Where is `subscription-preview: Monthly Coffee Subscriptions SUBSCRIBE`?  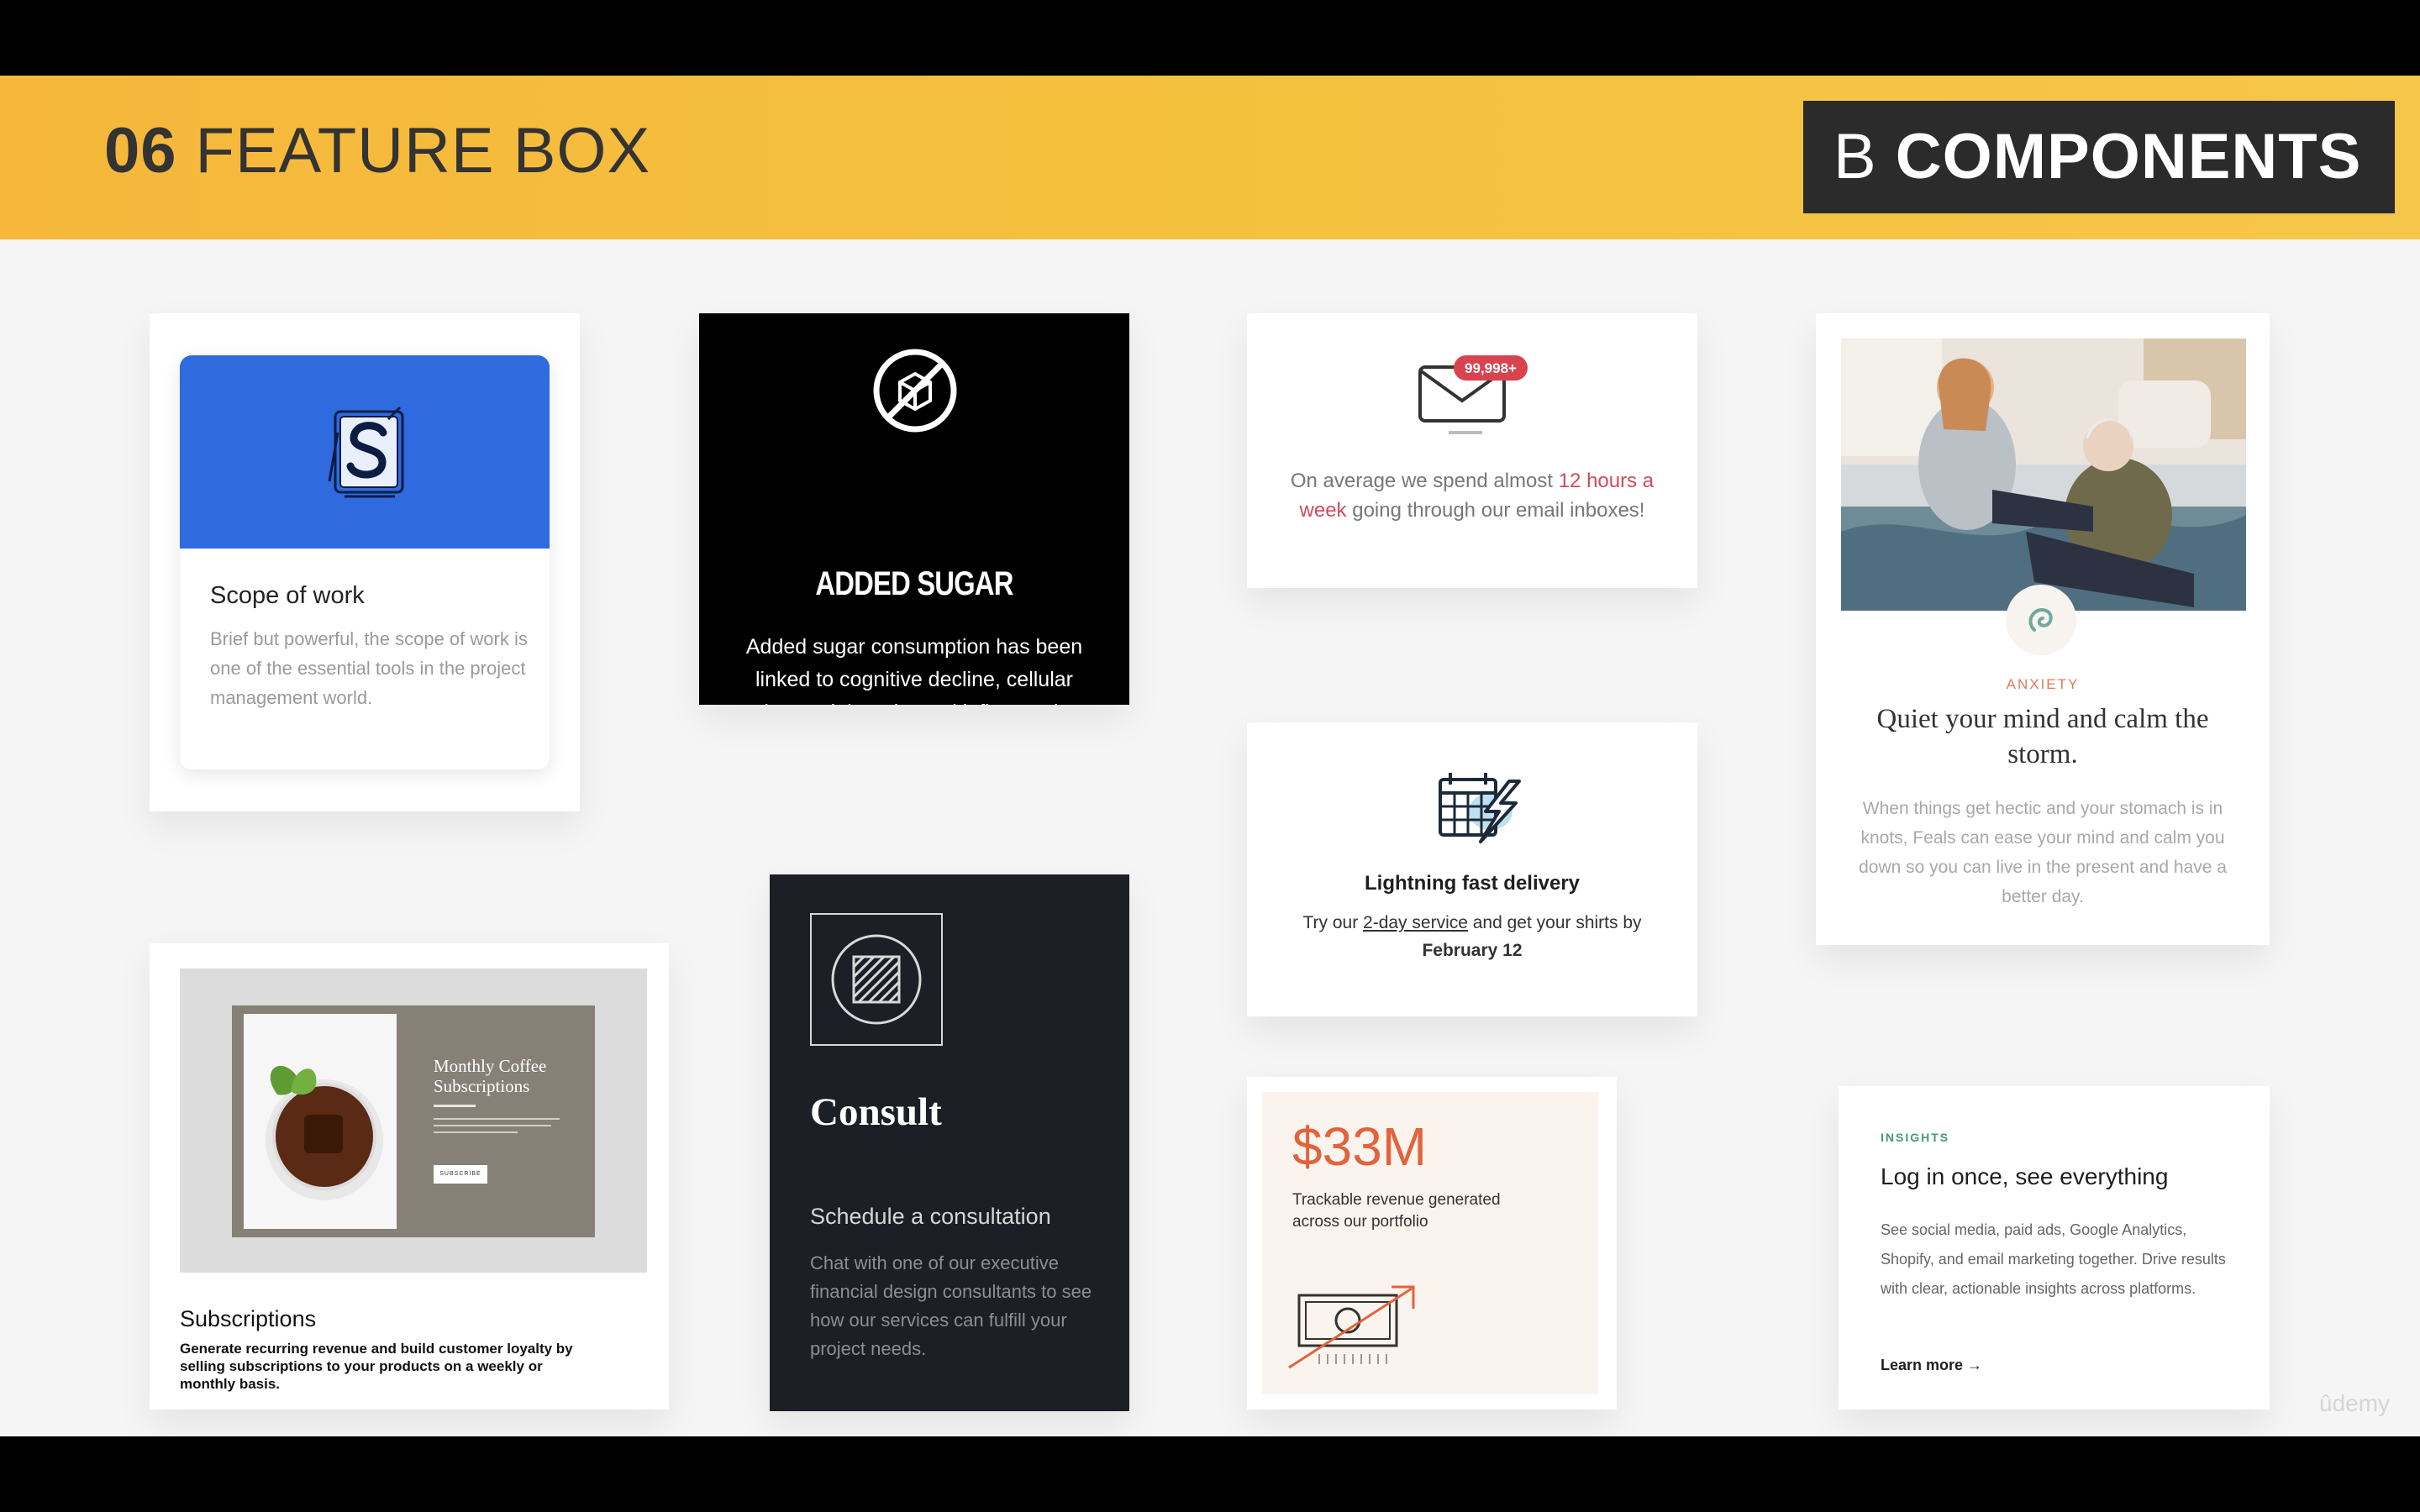 subscription-preview: Monthly Coffee Subscriptions SUBSCRIBE is located at coordinates (413, 1121).